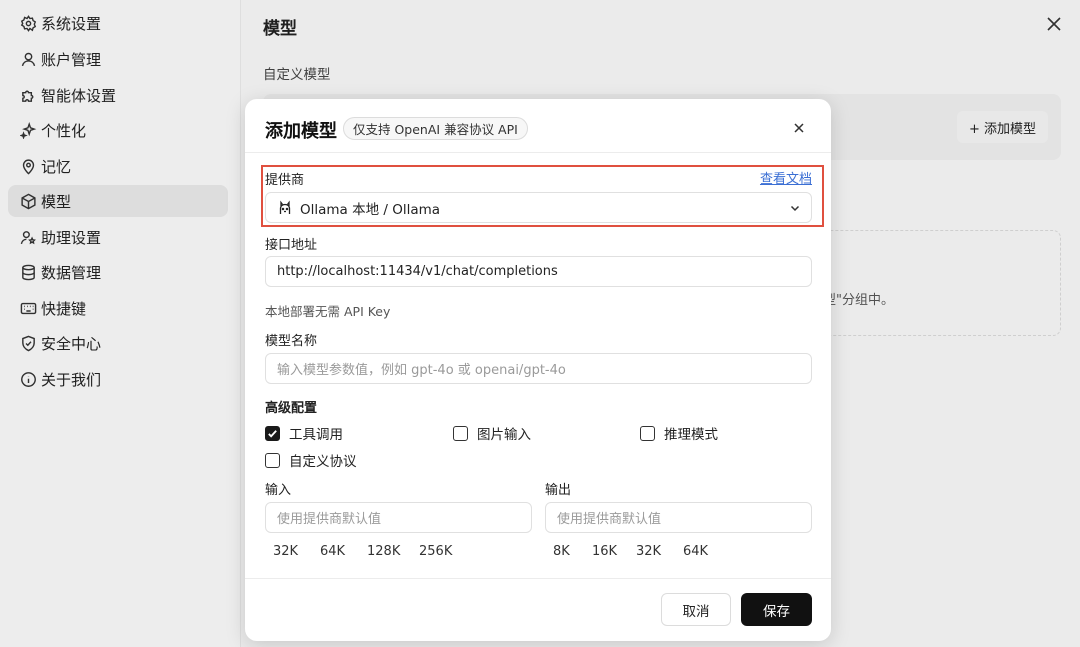 The image size is (1080, 647). I want to click on cancel-button: 取消, so click(696, 609).